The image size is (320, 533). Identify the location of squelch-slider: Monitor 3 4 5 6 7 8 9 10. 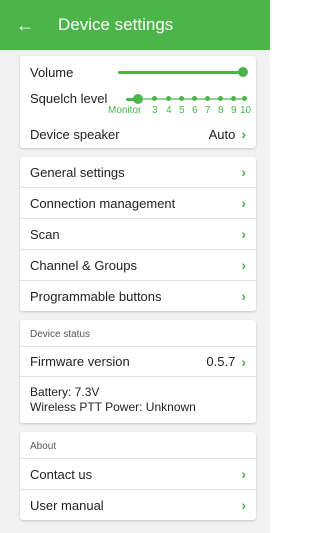
(181, 105).